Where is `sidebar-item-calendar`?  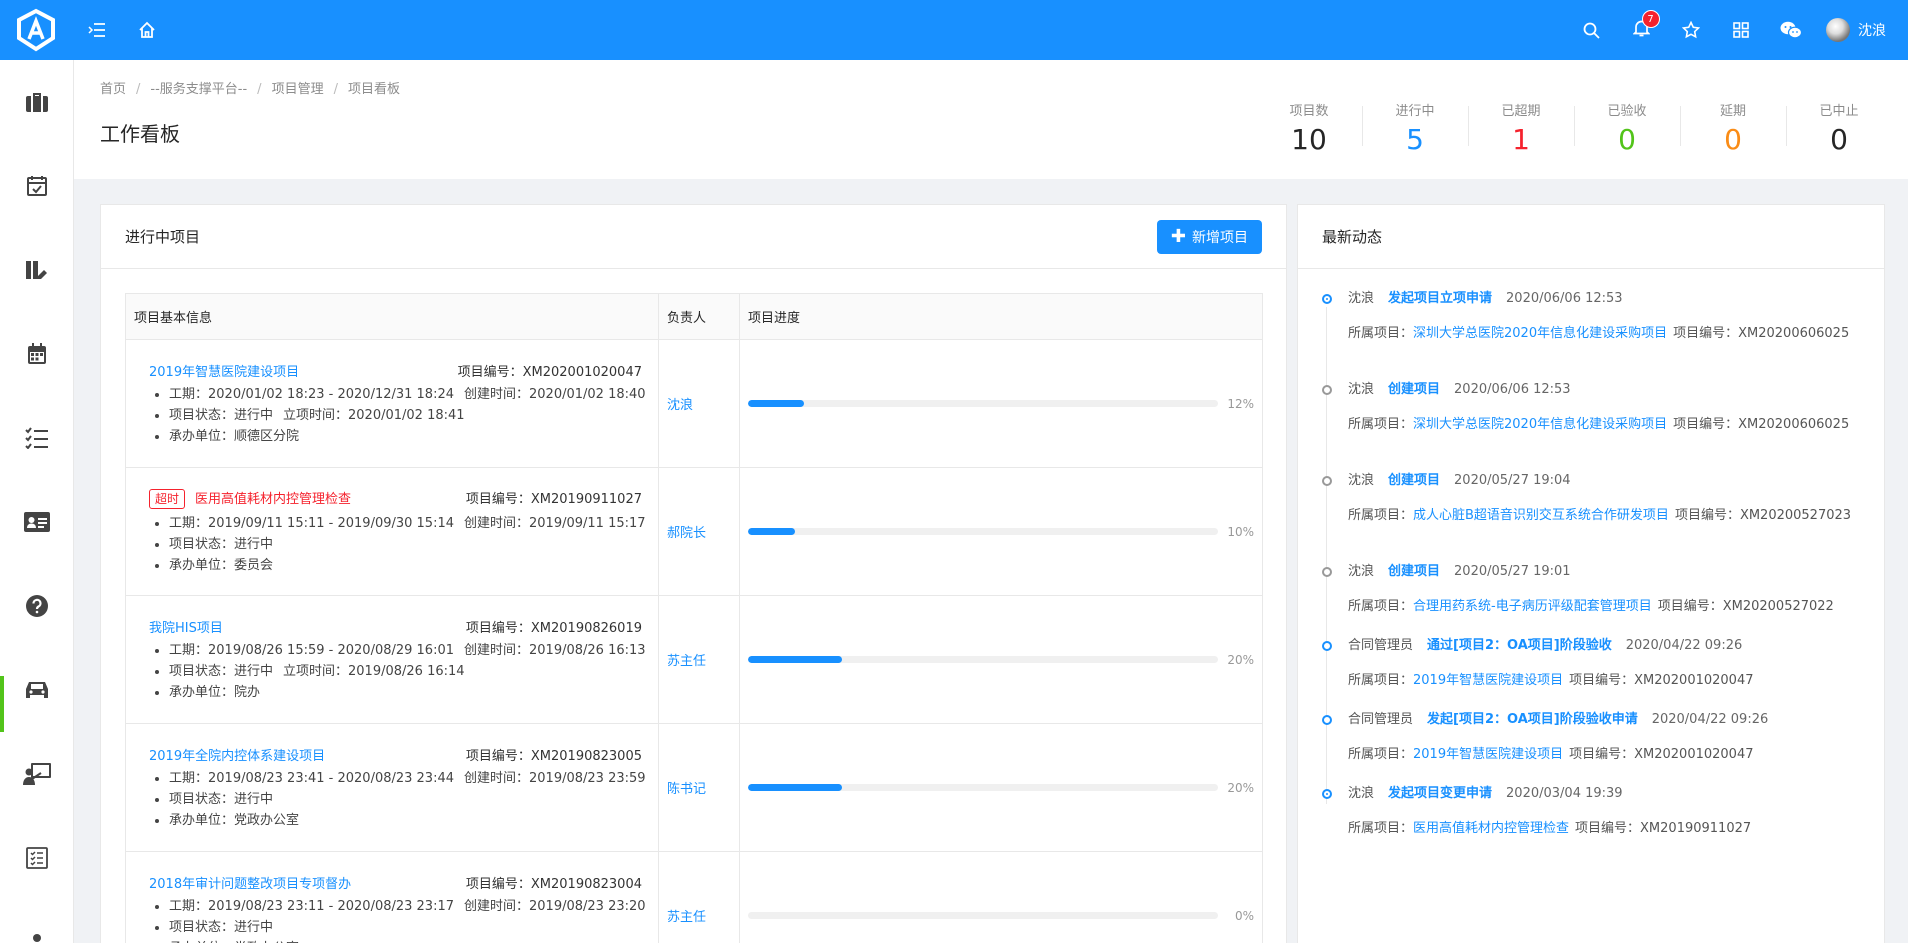 sidebar-item-calendar is located at coordinates (36, 354).